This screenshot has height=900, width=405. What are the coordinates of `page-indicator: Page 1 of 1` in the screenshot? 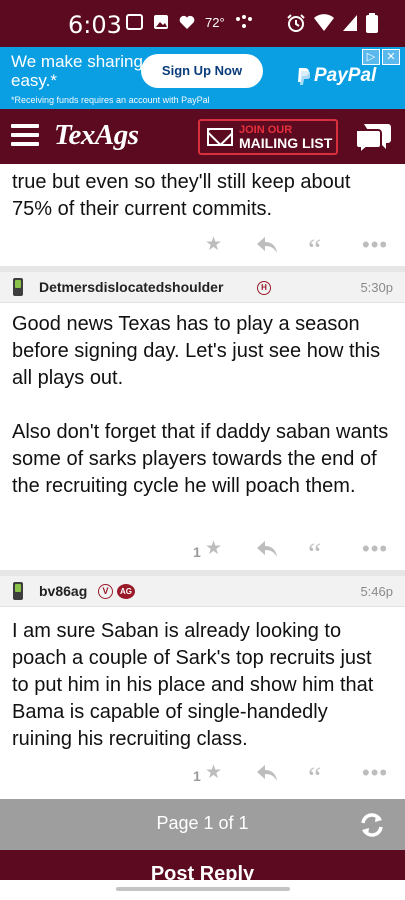 It's located at (202, 823).